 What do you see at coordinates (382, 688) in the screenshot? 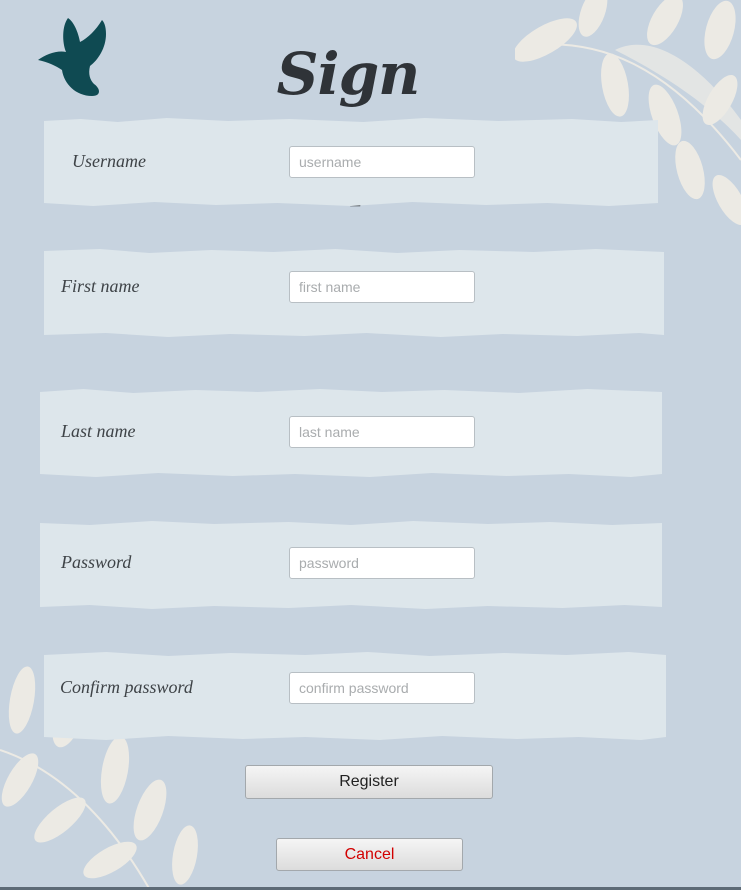
I see `confirm-password-input` at bounding box center [382, 688].